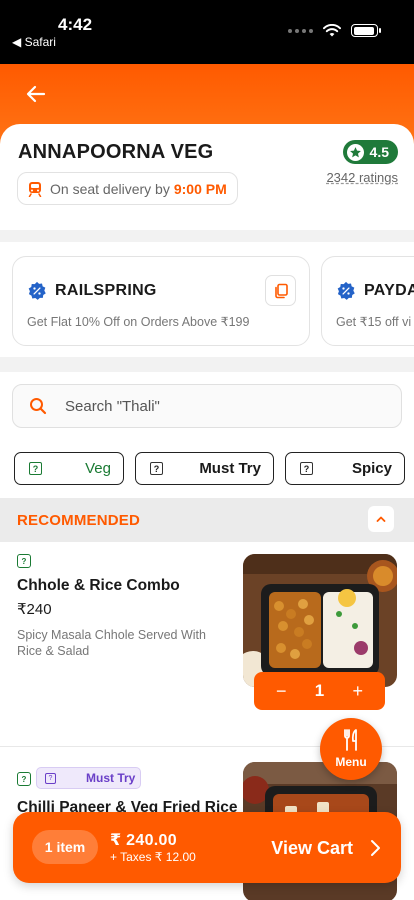 The width and height of the screenshot is (414, 900). I want to click on delivery-time: 9:00 PM, so click(200, 188).